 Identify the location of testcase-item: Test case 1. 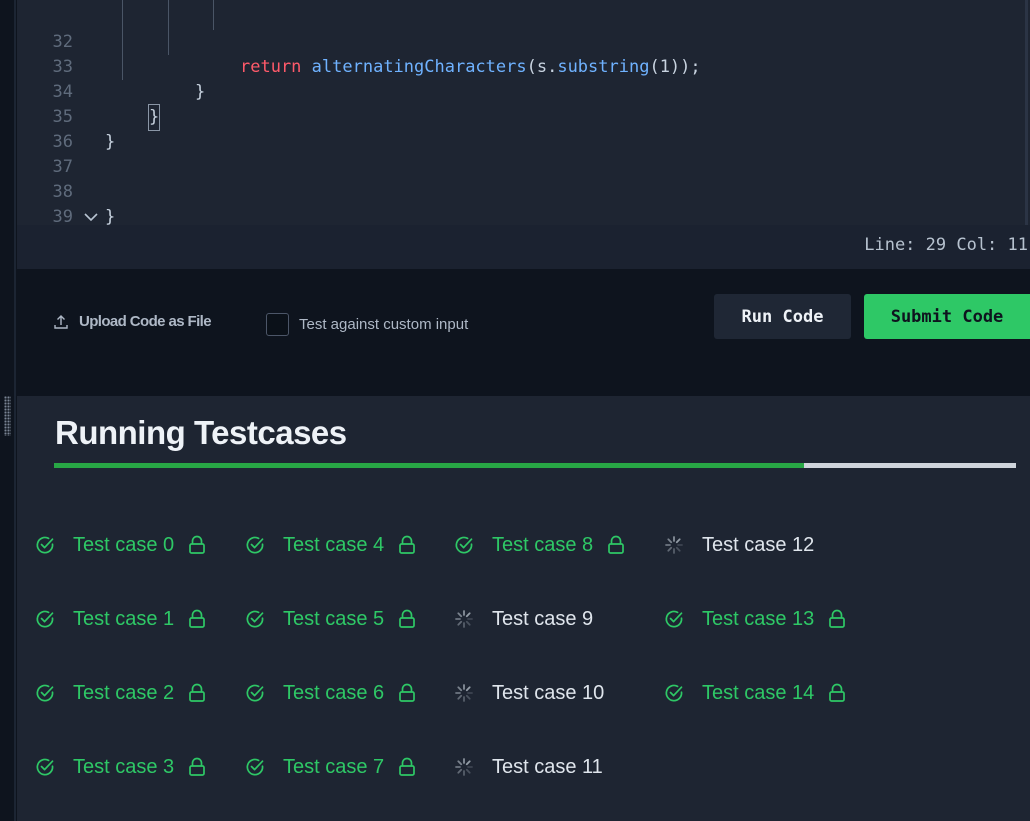
(120, 619).